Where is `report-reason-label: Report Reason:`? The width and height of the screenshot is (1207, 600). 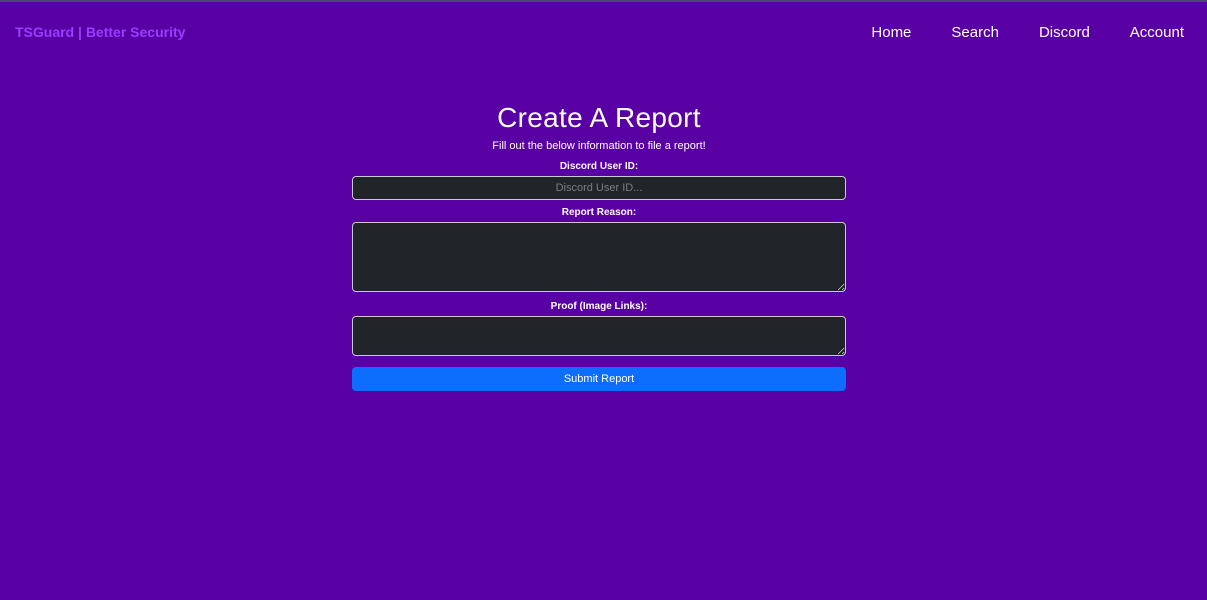 report-reason-label: Report Reason: is located at coordinates (599, 212).